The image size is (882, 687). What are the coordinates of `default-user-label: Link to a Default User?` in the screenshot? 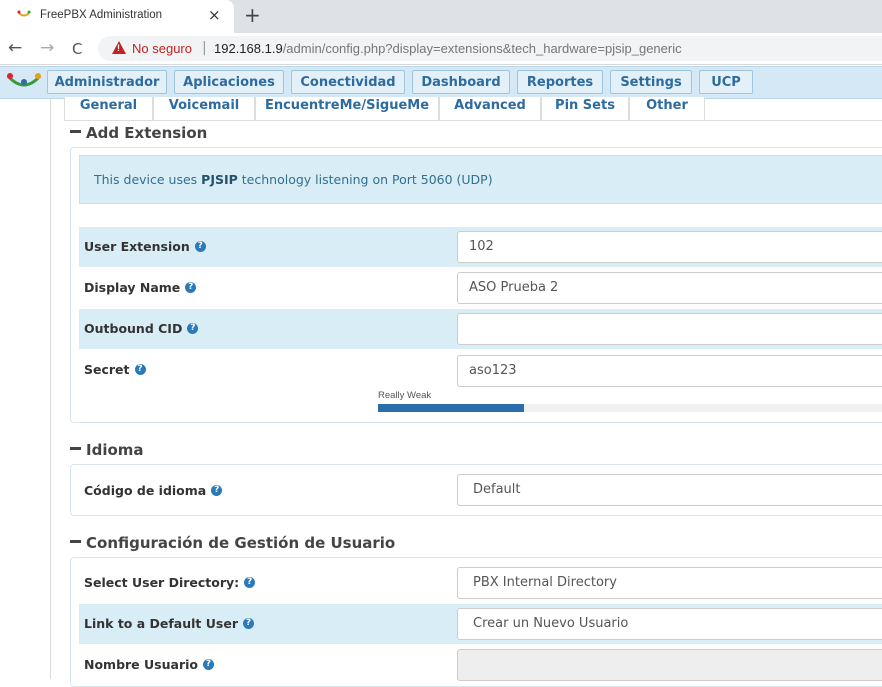 It's located at (169, 623).